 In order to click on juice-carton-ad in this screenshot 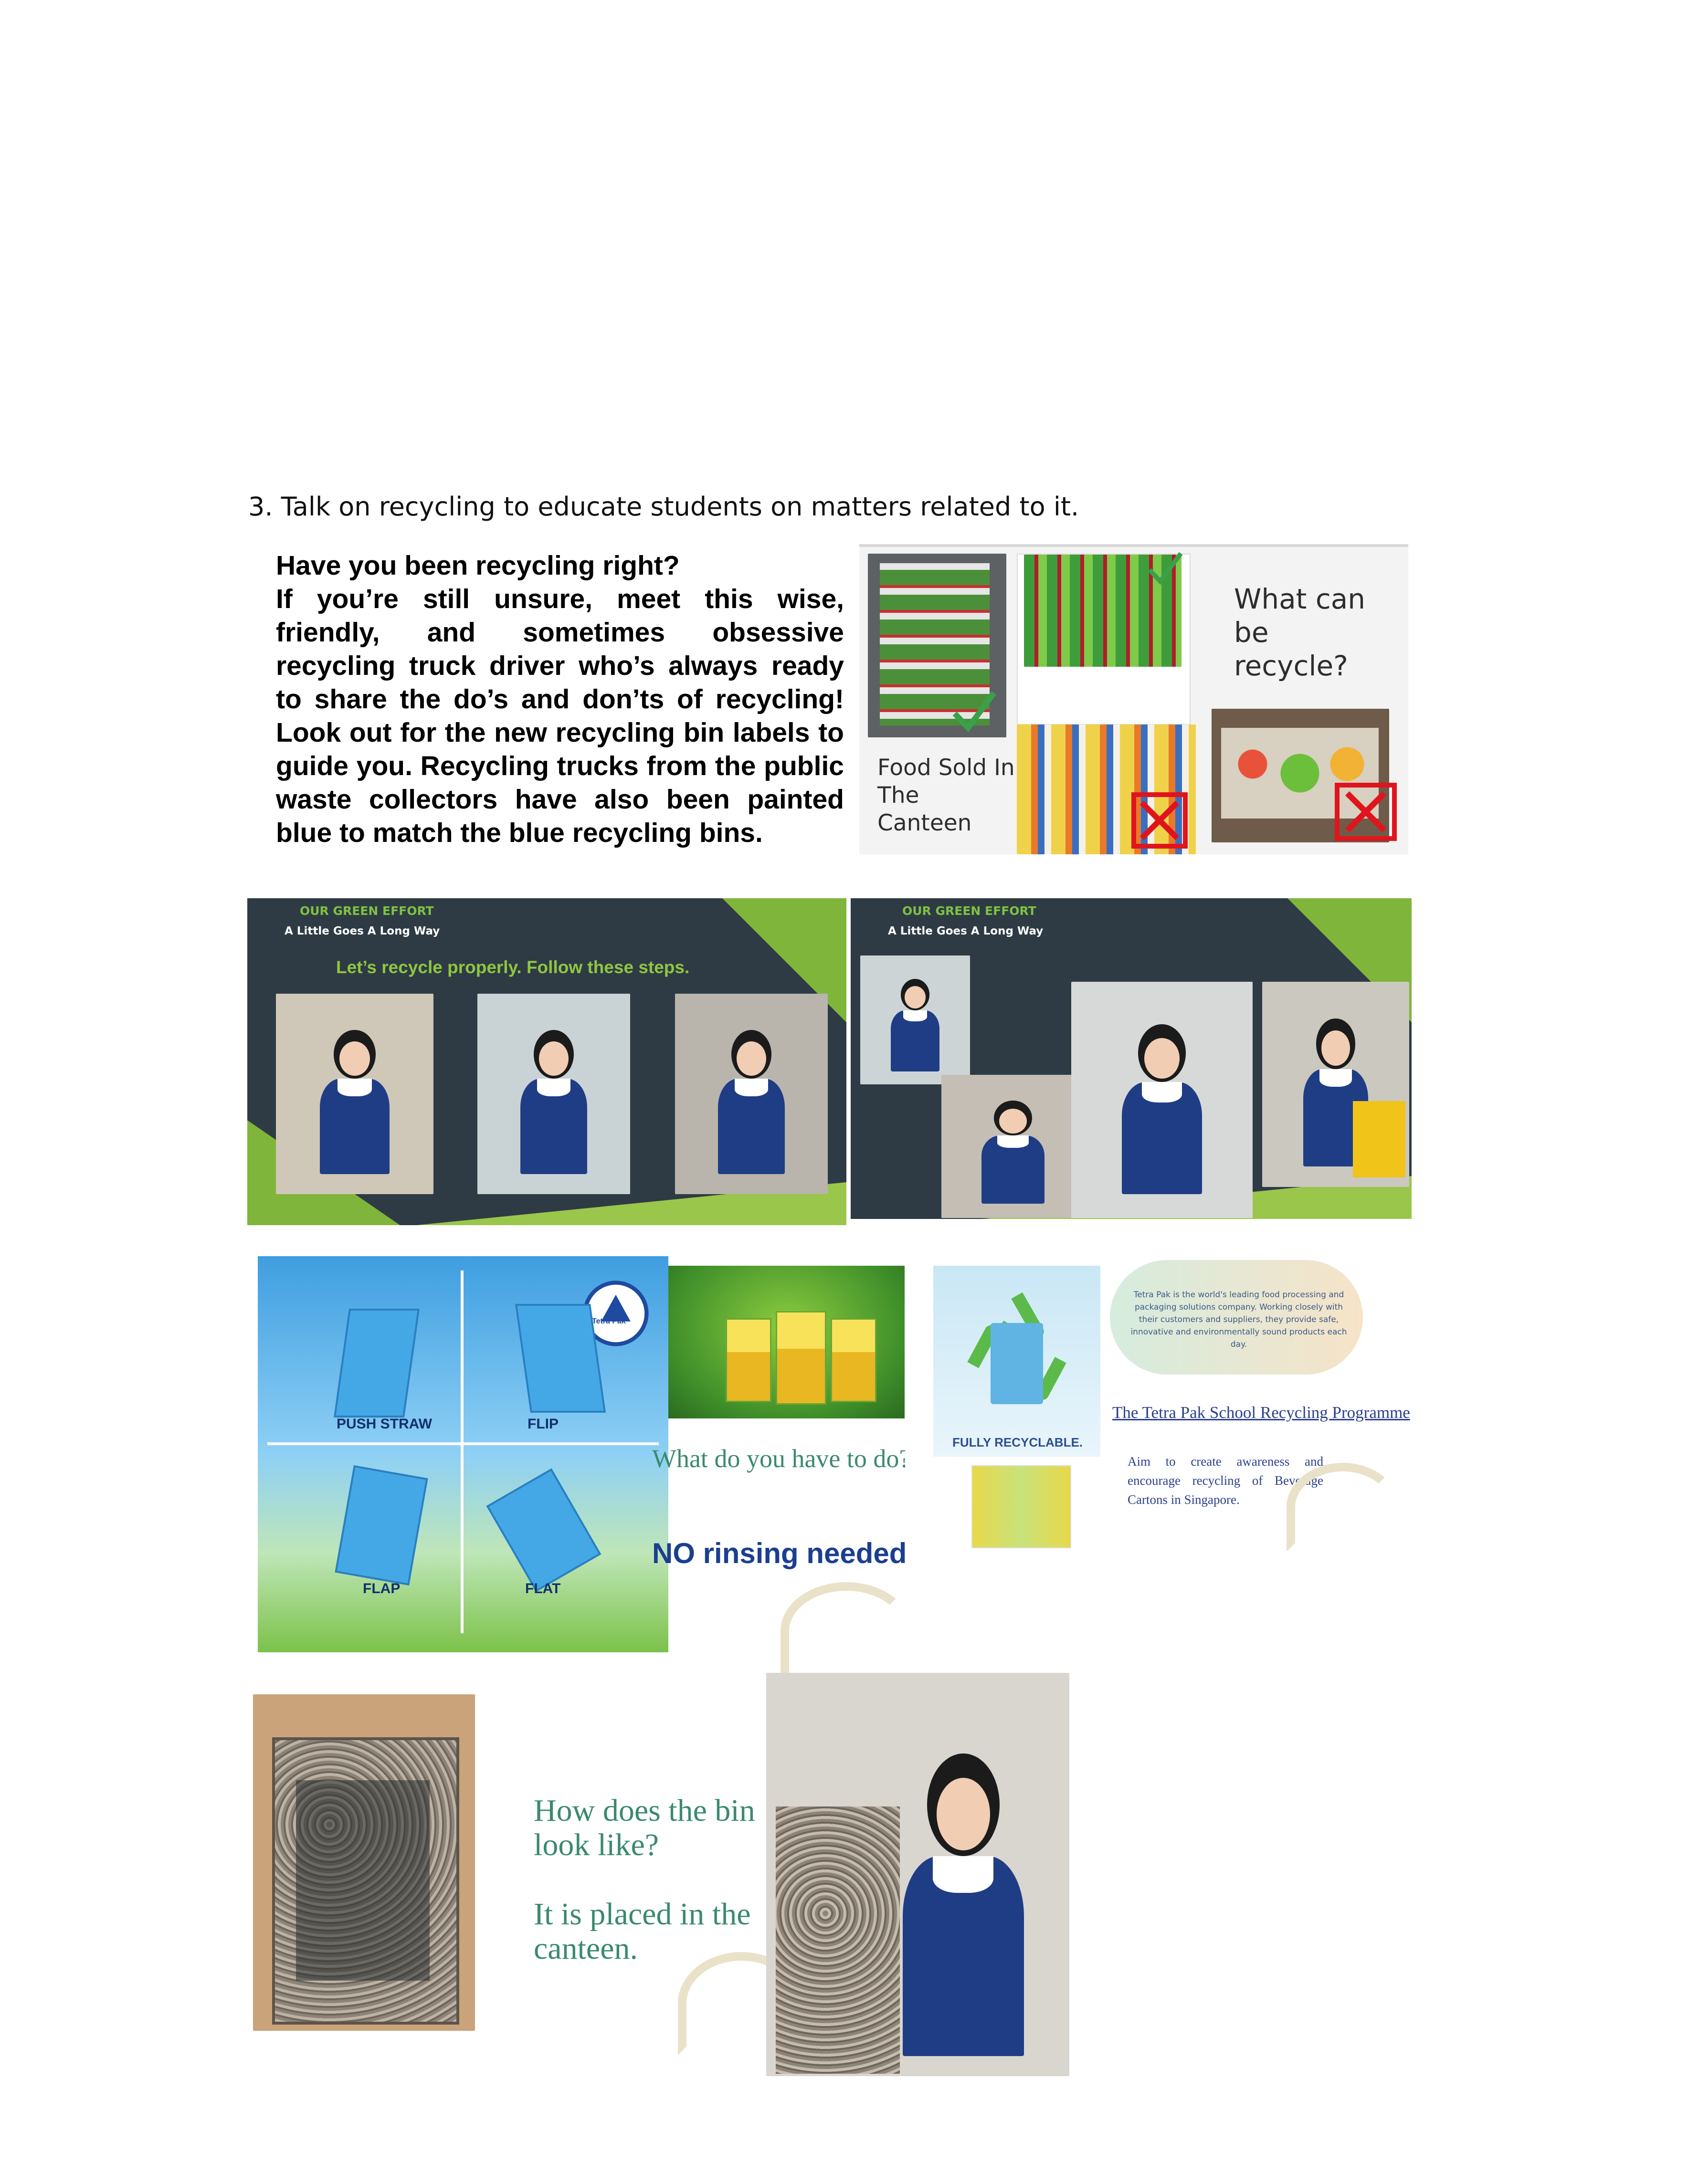, I will do `click(787, 1342)`.